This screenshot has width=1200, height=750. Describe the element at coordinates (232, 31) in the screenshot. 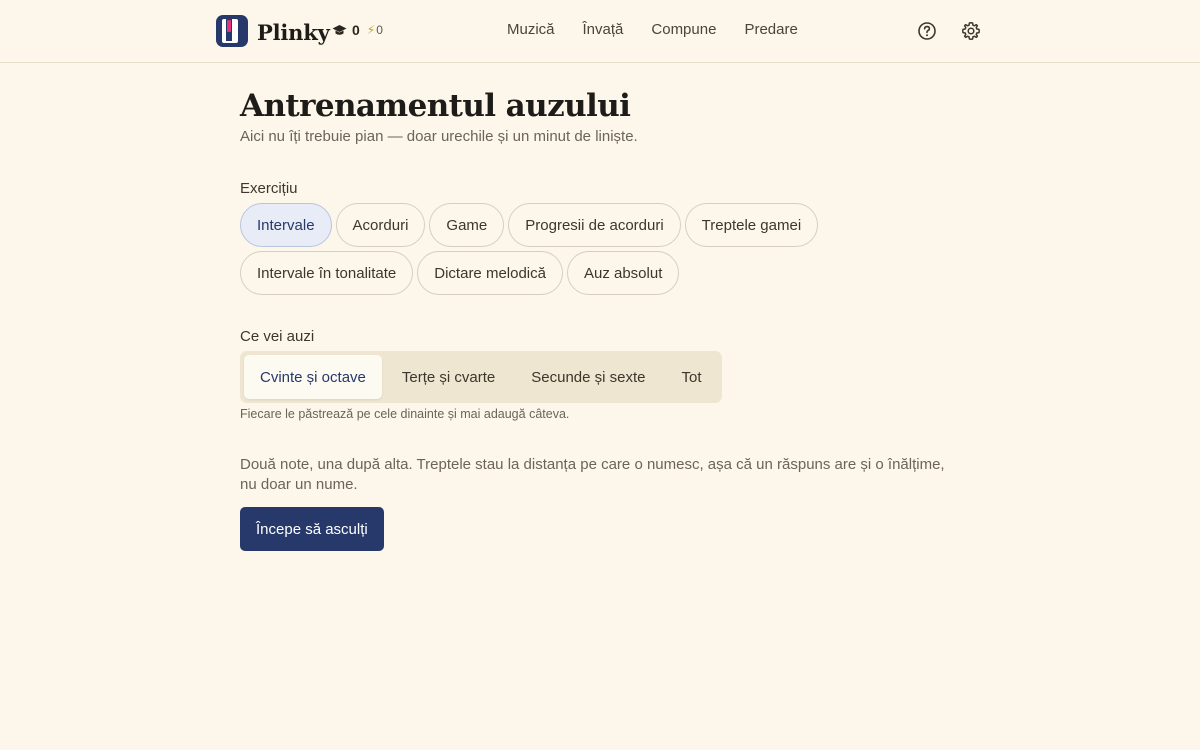

I see `plinky-logo-icon` at that location.